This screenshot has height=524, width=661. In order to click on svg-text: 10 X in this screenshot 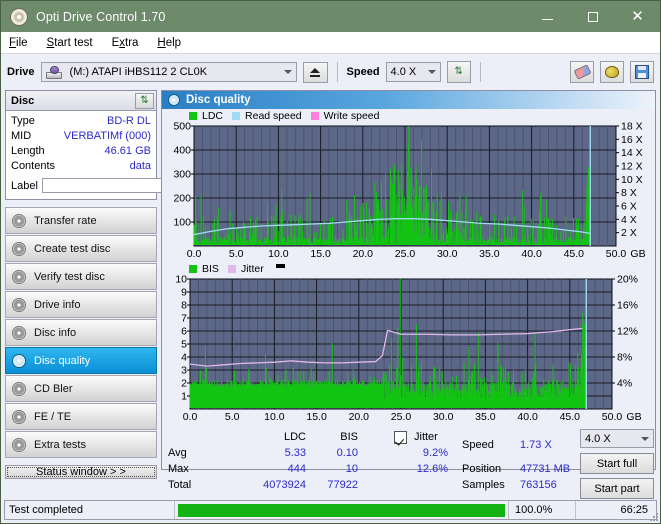, I will do `click(632, 180)`.